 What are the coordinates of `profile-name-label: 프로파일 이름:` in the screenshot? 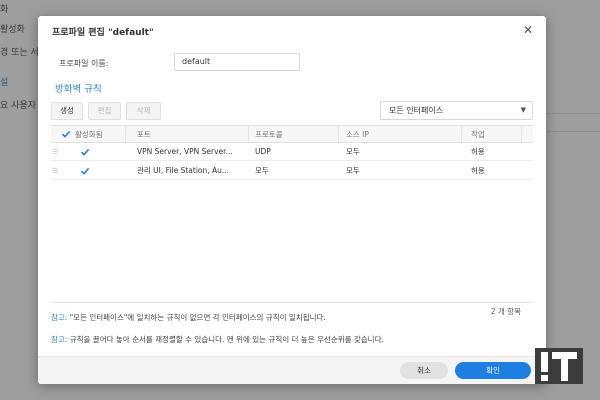 It's located at (84, 63).